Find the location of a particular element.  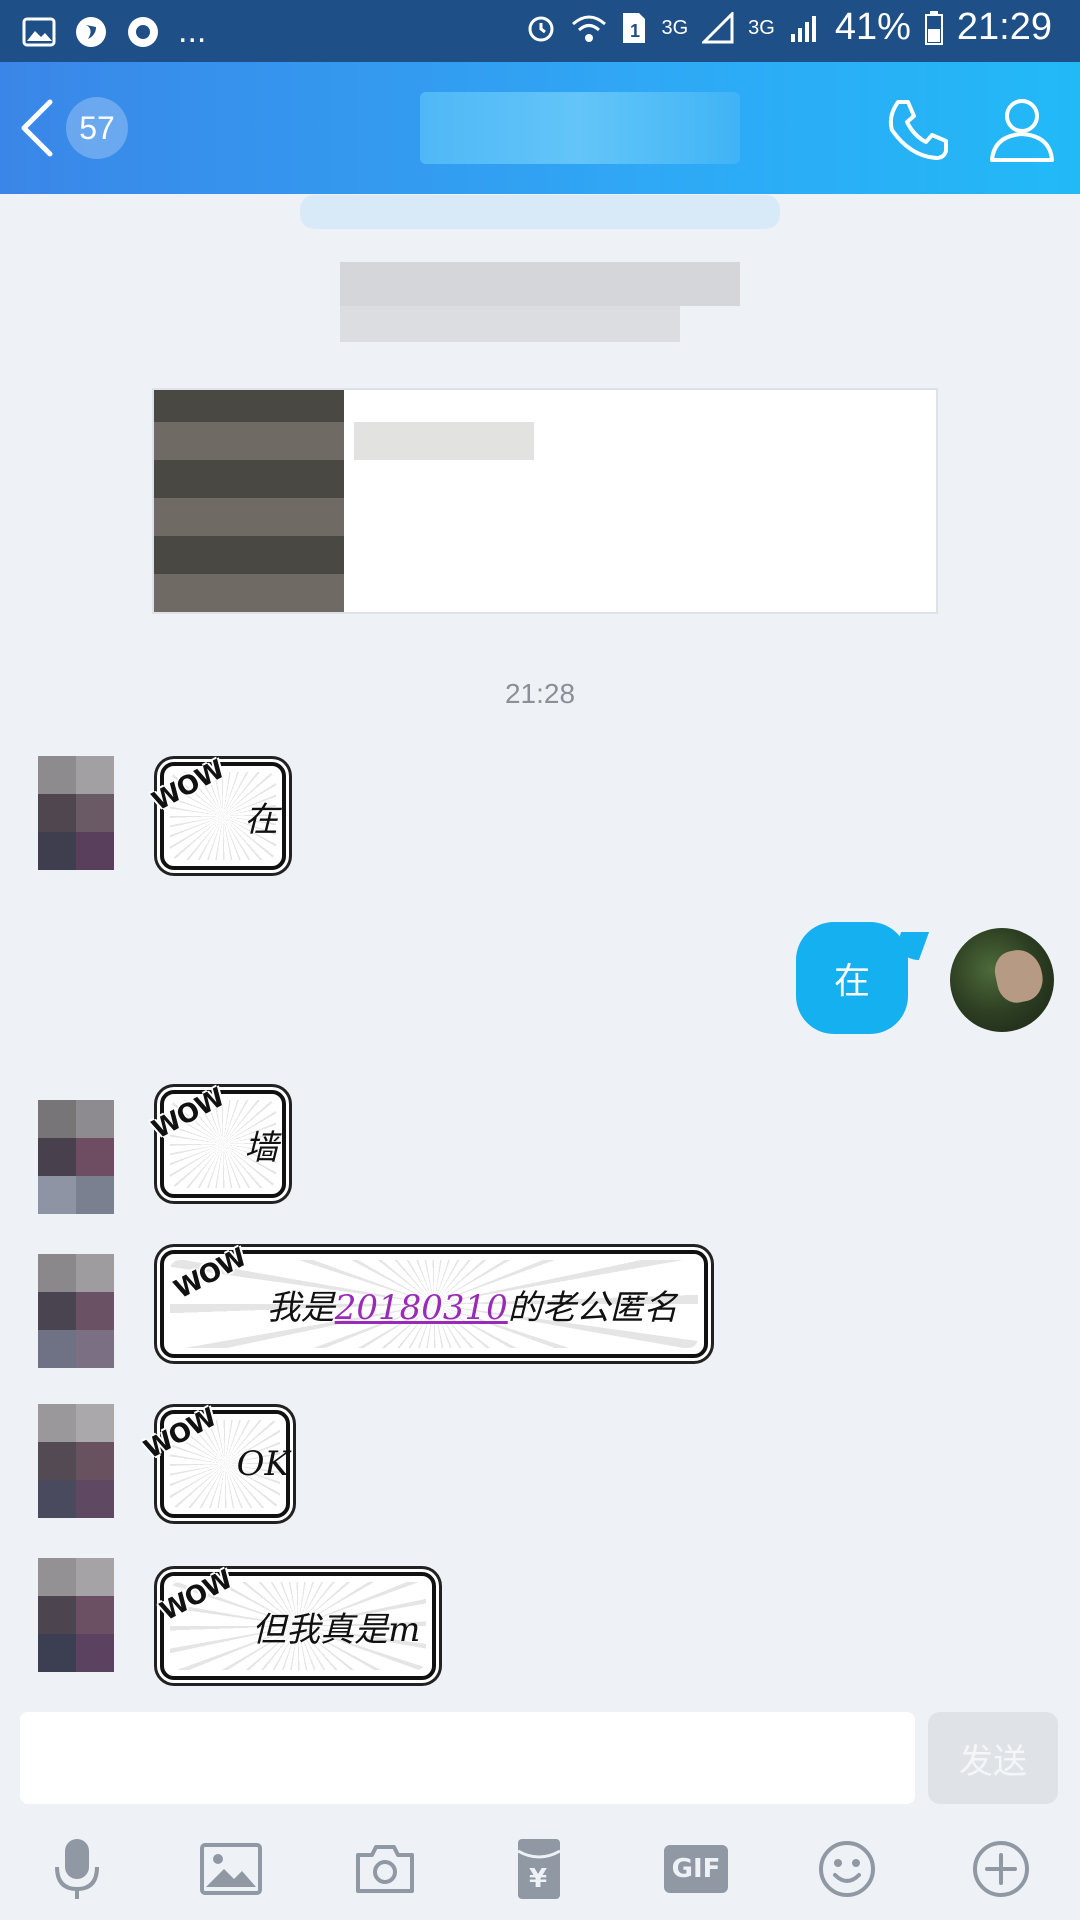

message-bubble: WOW 我是20180310的老公匿名 is located at coordinates (434, 1300).